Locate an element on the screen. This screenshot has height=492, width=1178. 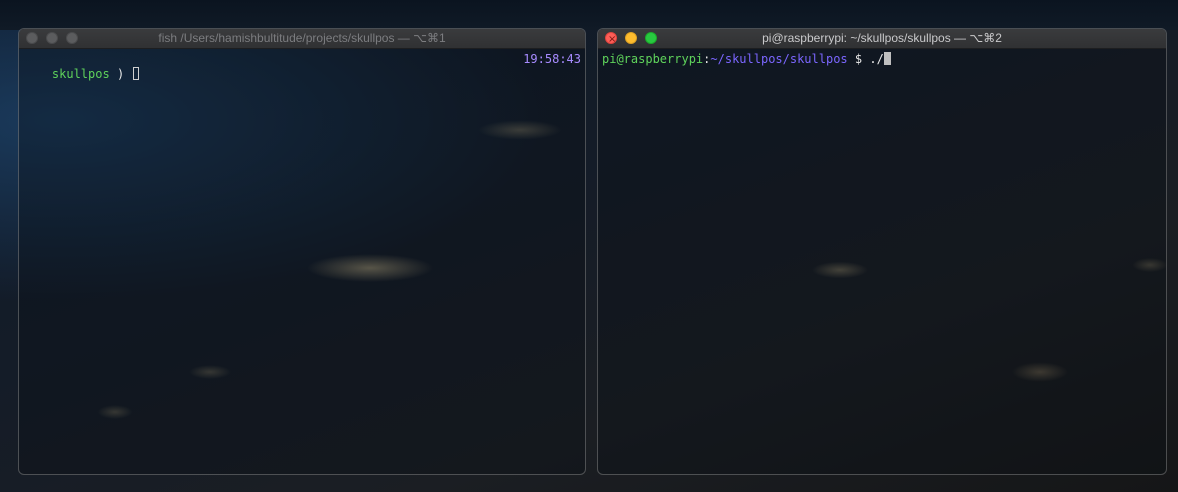
prompt-symbol: $ is located at coordinates (858, 59).